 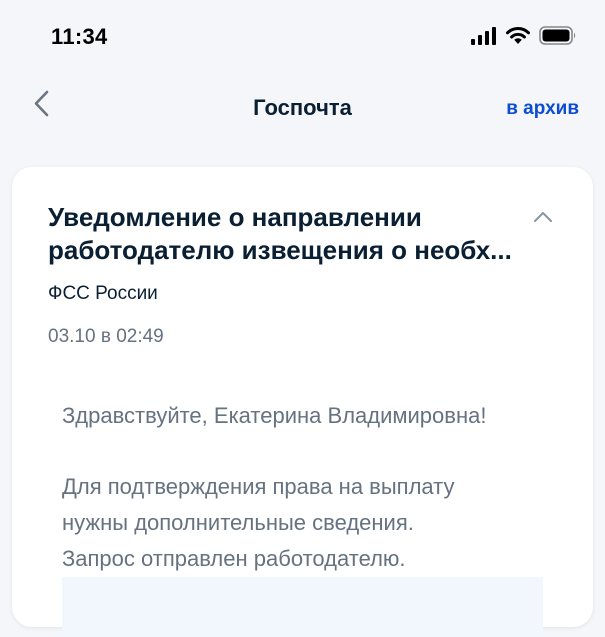 I want to click on message-date: 03.10 в 02:49, so click(x=106, y=336).